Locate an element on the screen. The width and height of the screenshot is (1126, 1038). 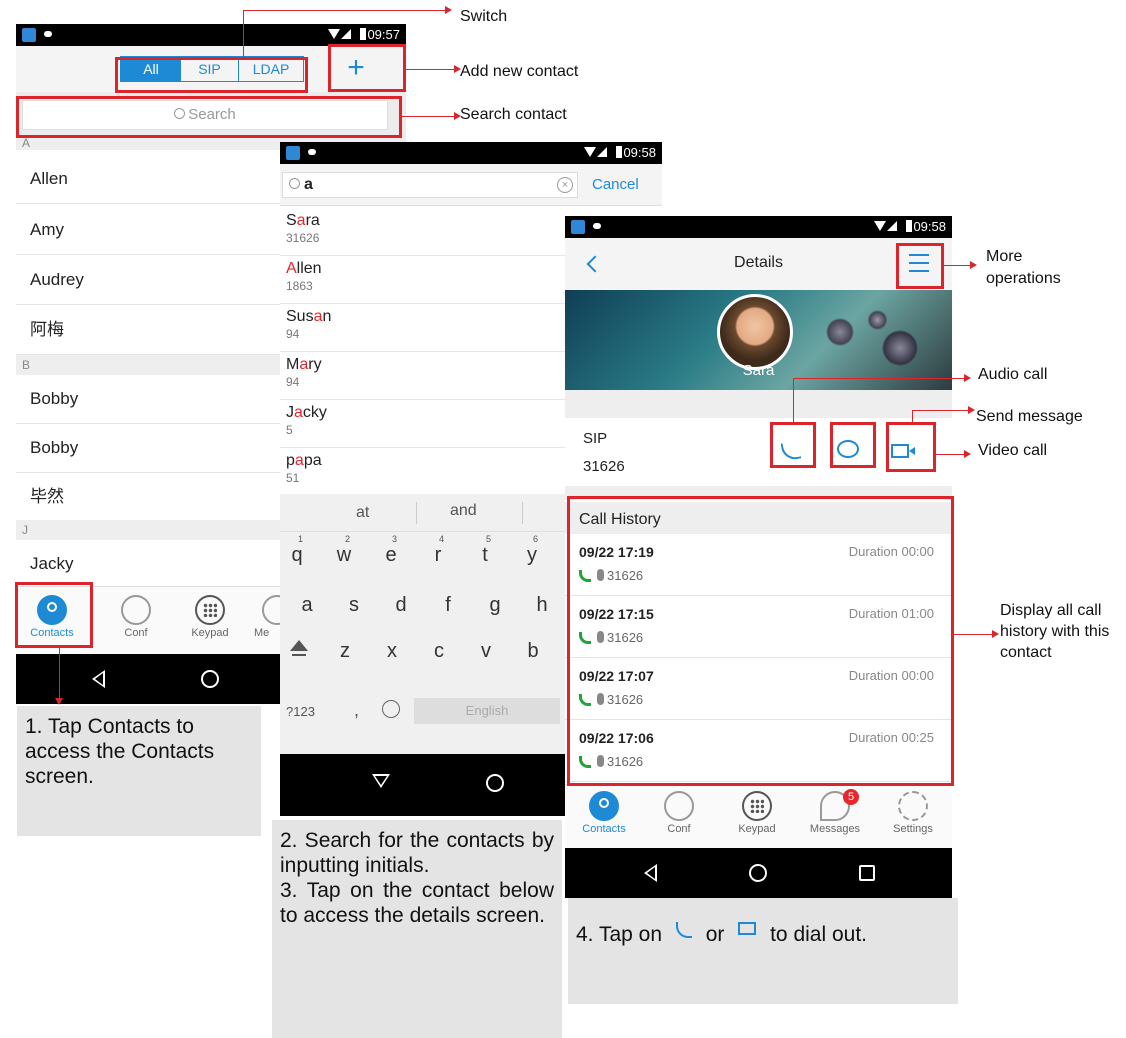
key-r: r is located at coordinates (438, 555).